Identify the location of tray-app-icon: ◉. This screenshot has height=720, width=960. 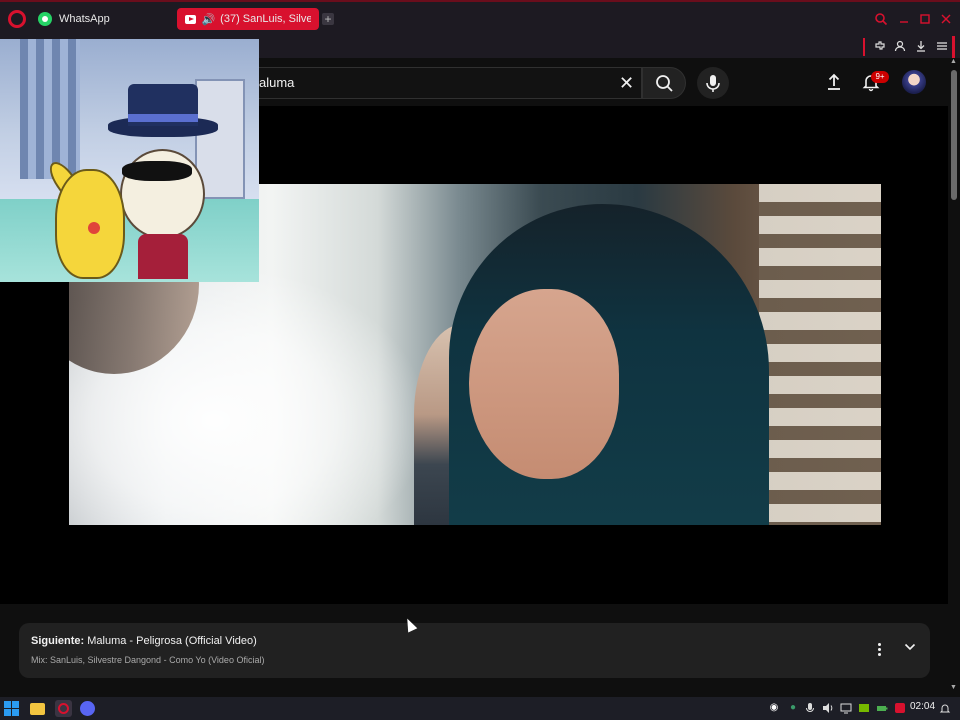
(774, 708).